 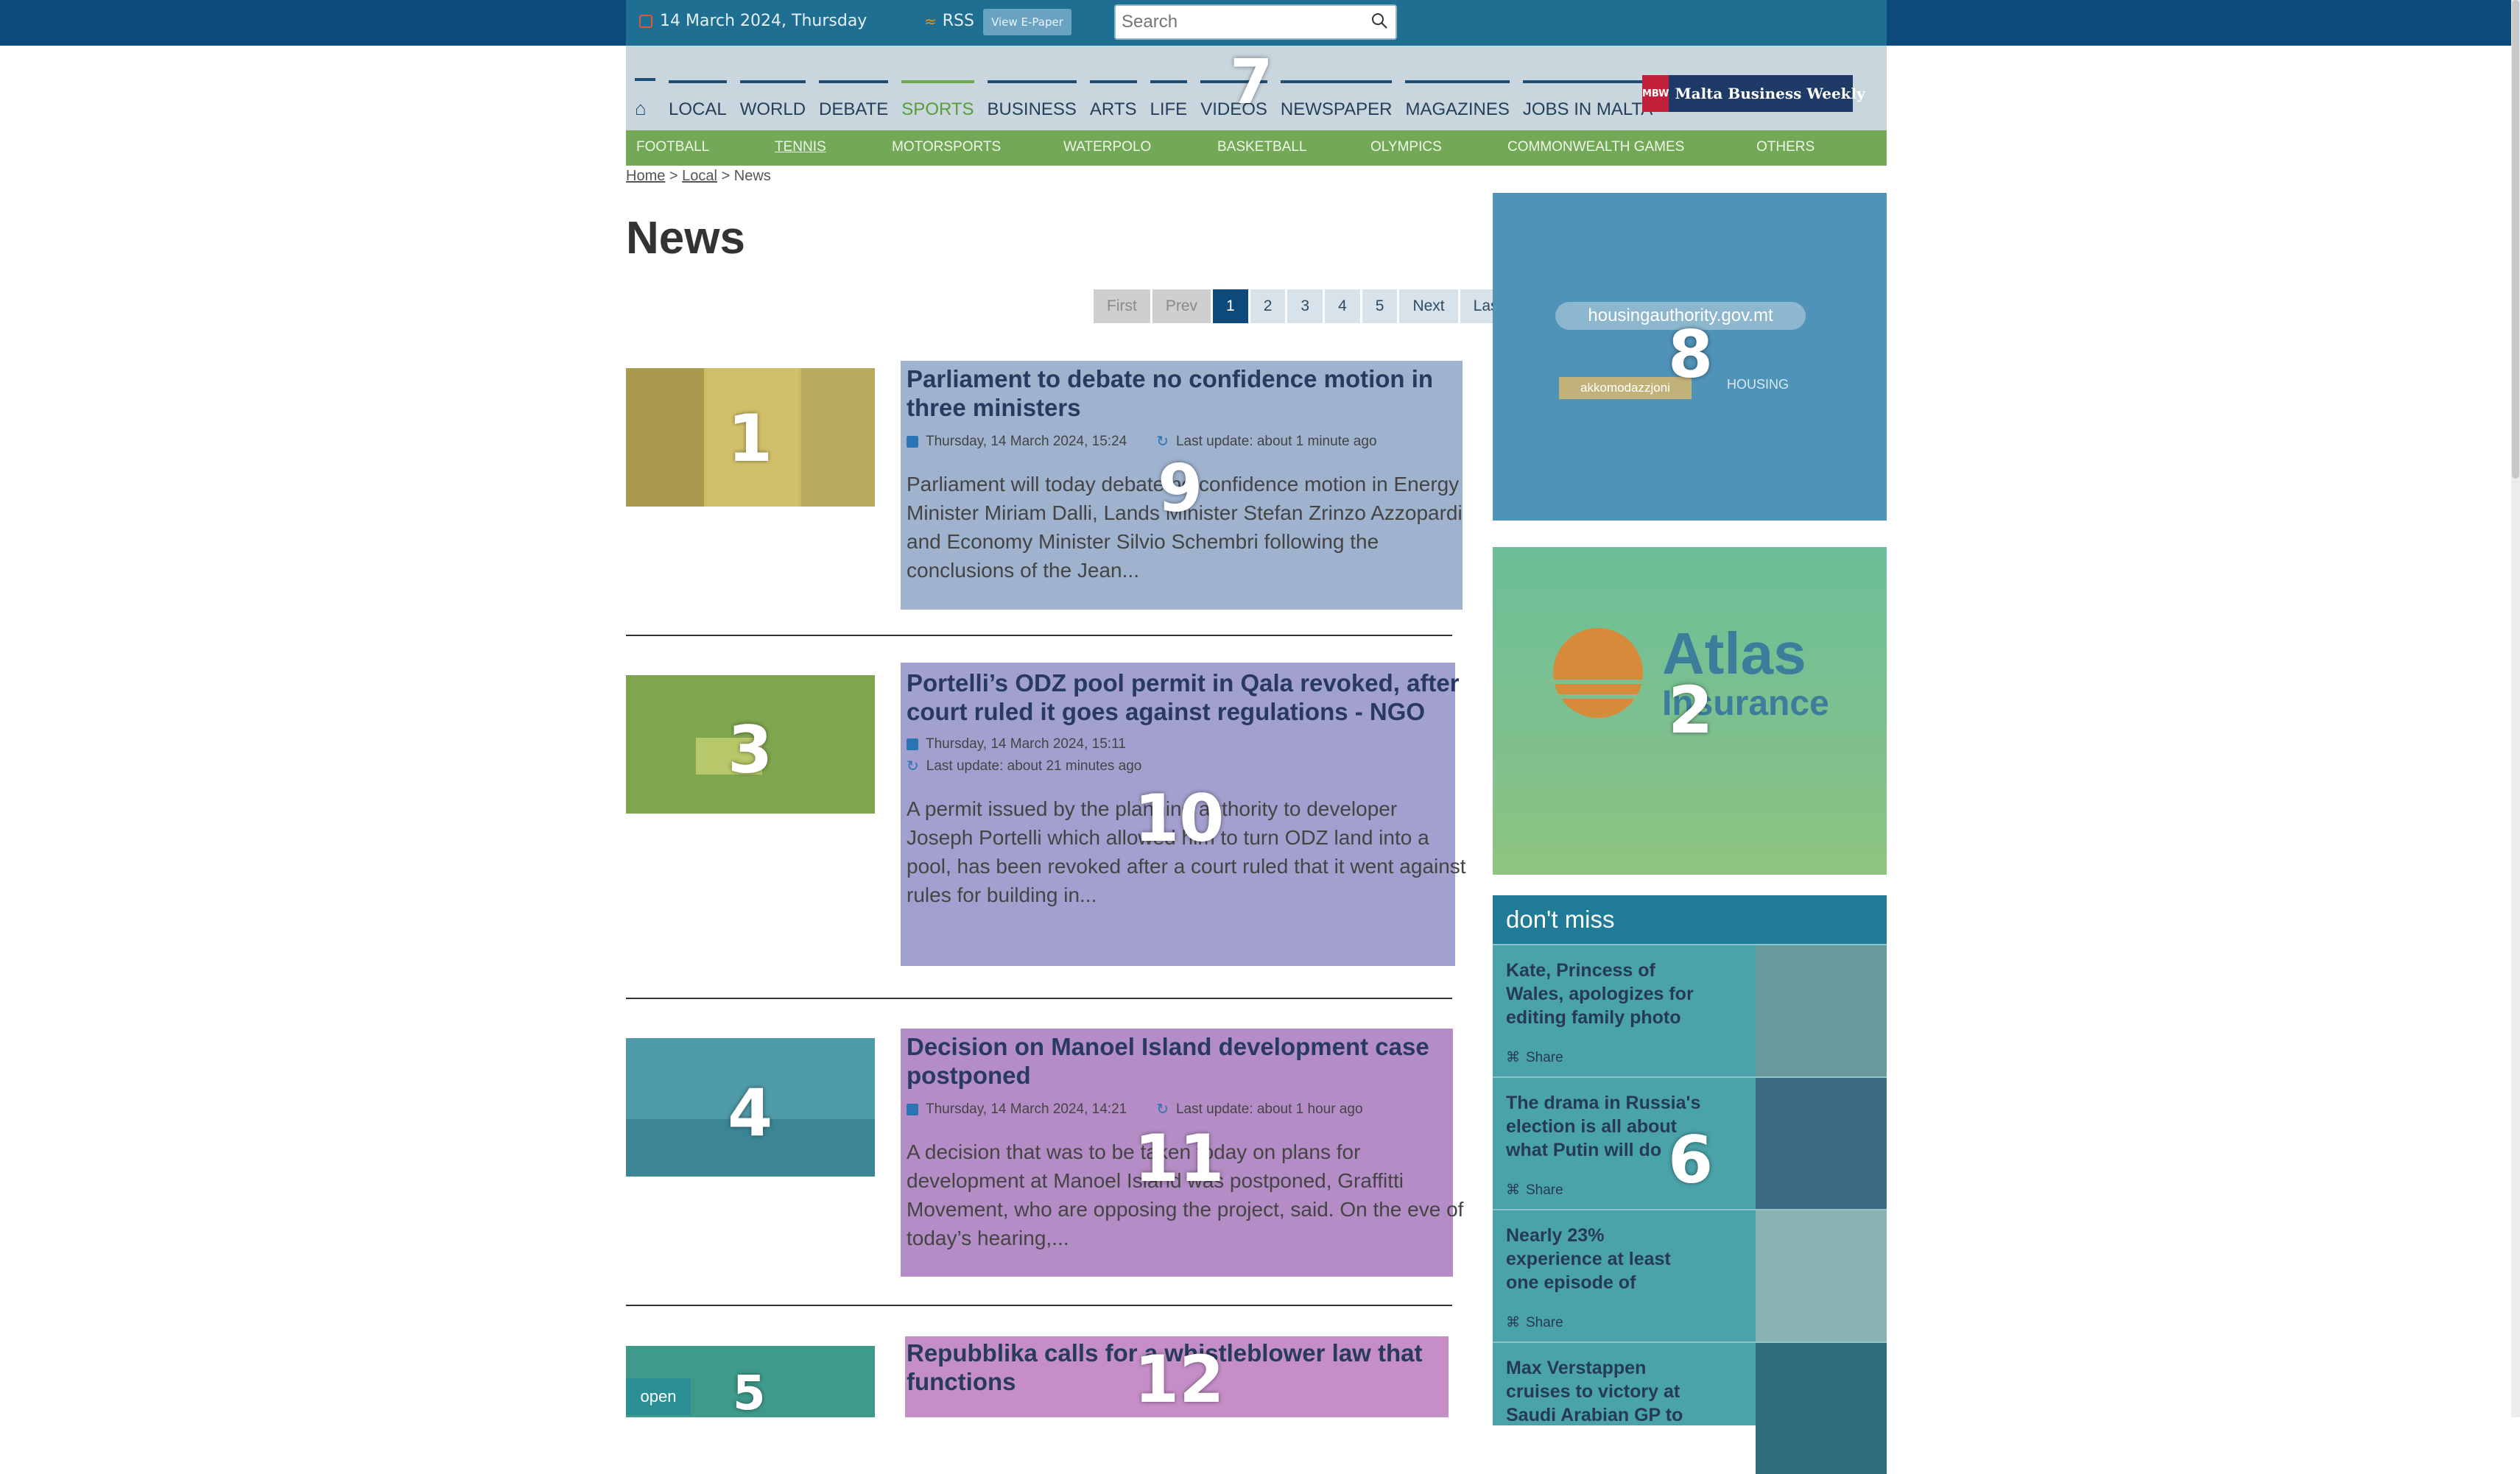 I want to click on atlas-title: Atlas, so click(x=1734, y=653).